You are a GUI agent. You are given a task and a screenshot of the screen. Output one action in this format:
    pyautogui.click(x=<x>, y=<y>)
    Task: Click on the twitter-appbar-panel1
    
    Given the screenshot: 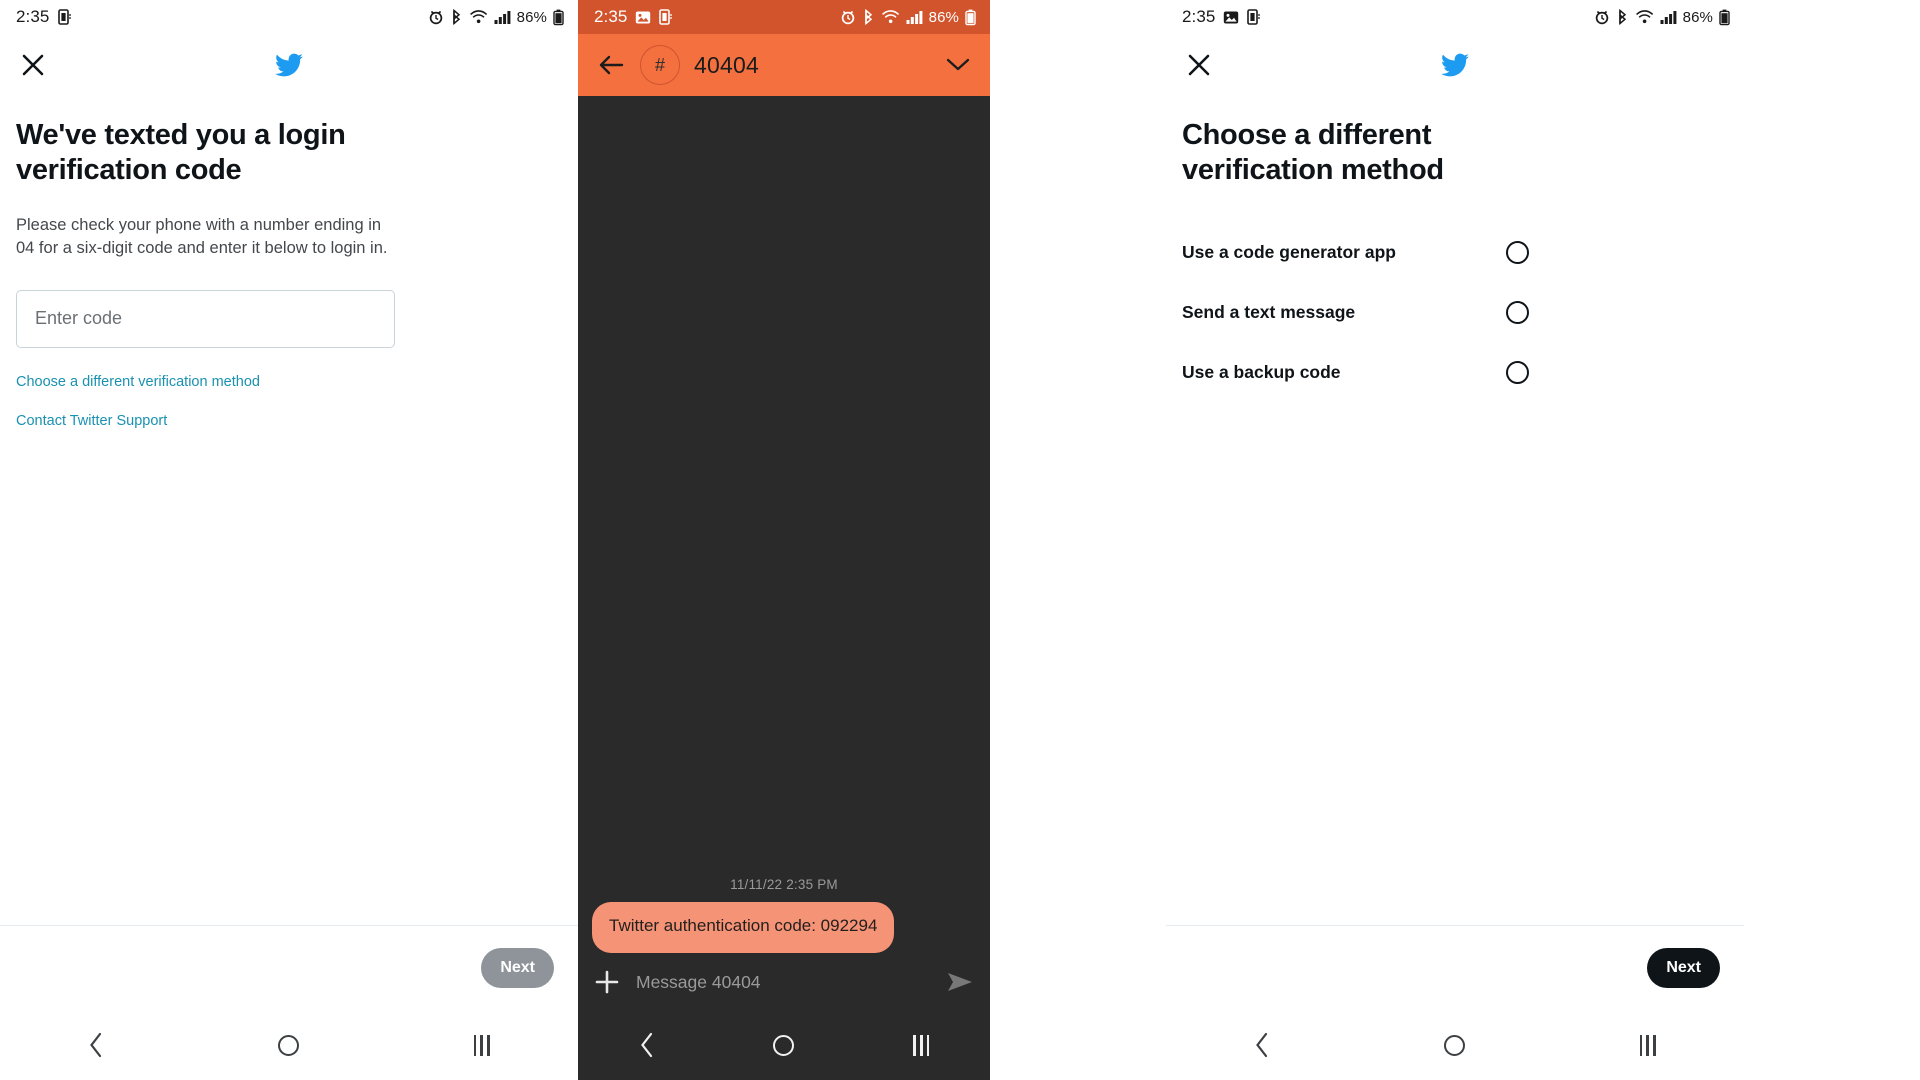 What is the action you would take?
    pyautogui.click(x=289, y=65)
    